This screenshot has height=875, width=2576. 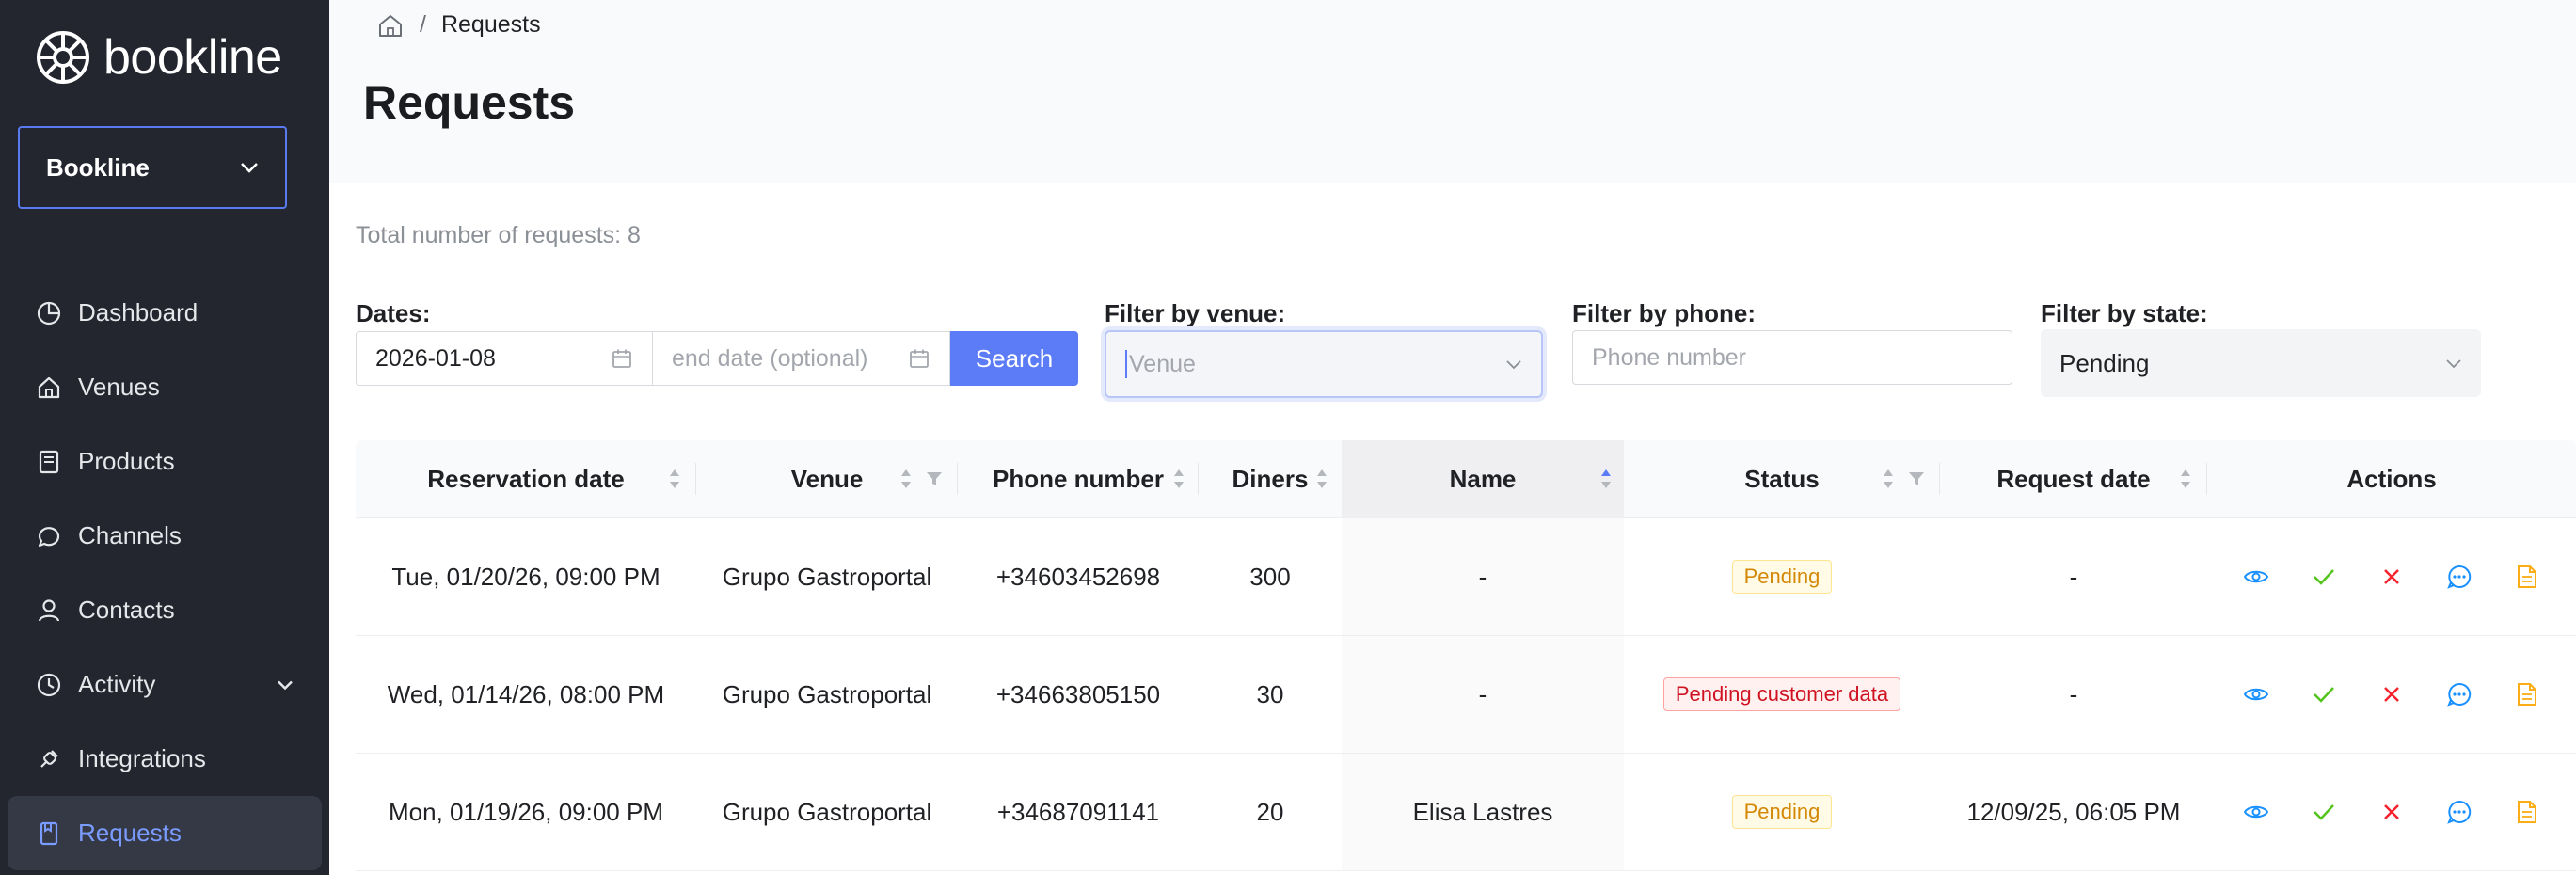 I want to click on end-date-input: end date (optional), so click(x=801, y=359).